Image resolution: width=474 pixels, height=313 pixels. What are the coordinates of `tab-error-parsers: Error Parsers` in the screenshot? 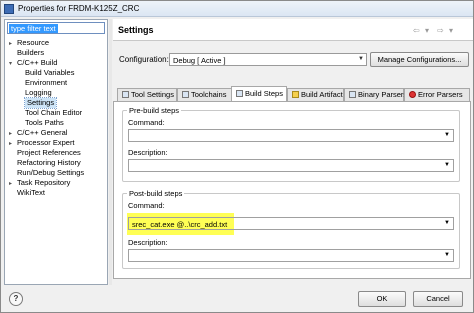 It's located at (437, 94).